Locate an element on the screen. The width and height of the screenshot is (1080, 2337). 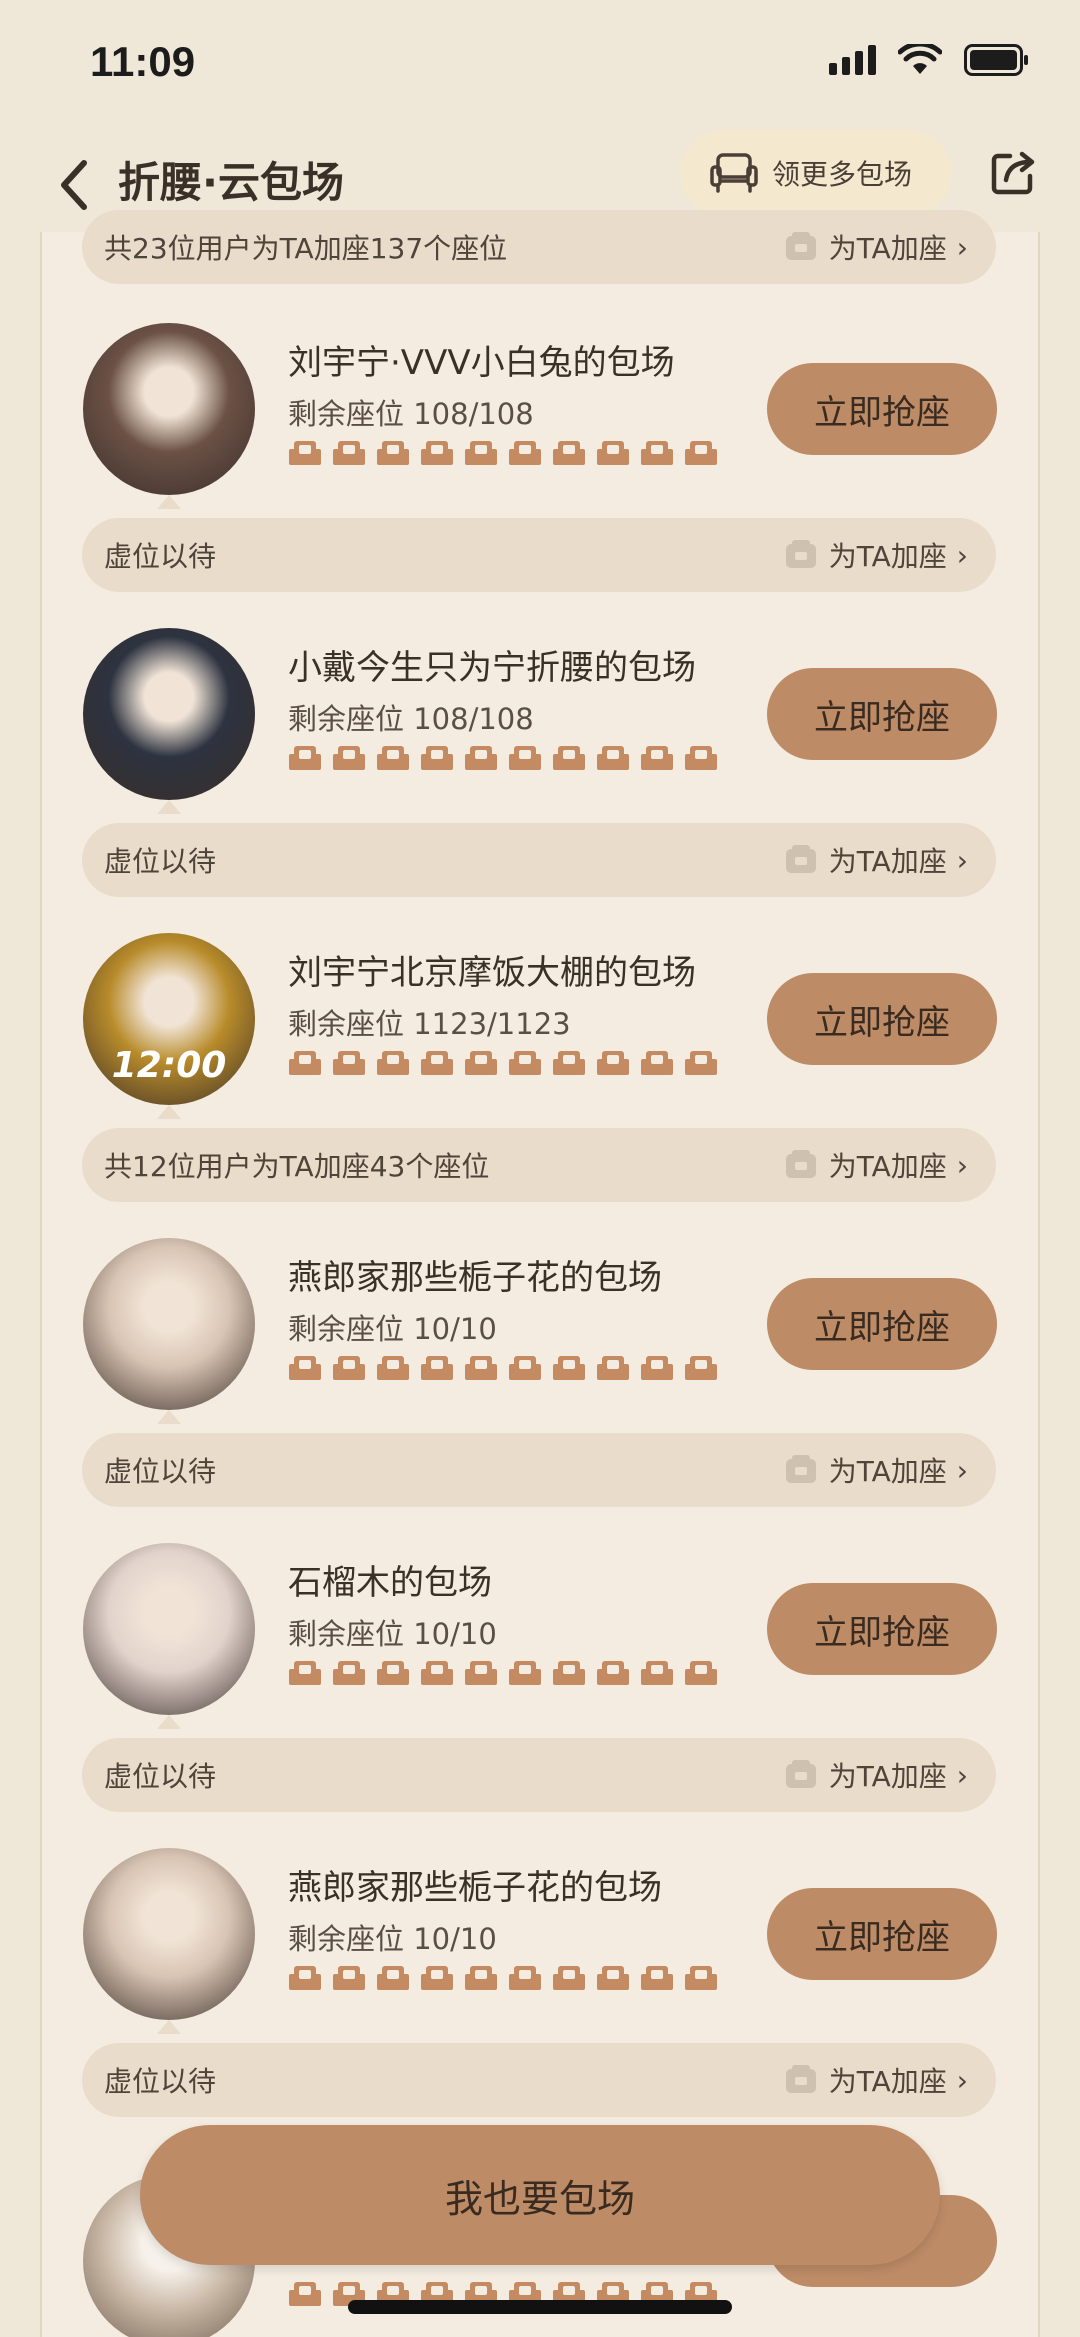
strip-text: 虚位以待 is located at coordinates (160, 2081).